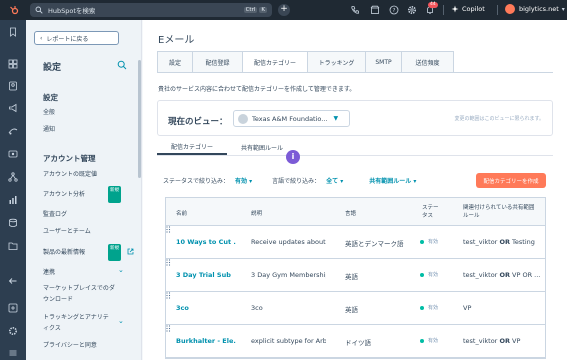  What do you see at coordinates (503, 242) in the screenshot?
I see `scope-rules-cell: test_viktor OR Testing` at bounding box center [503, 242].